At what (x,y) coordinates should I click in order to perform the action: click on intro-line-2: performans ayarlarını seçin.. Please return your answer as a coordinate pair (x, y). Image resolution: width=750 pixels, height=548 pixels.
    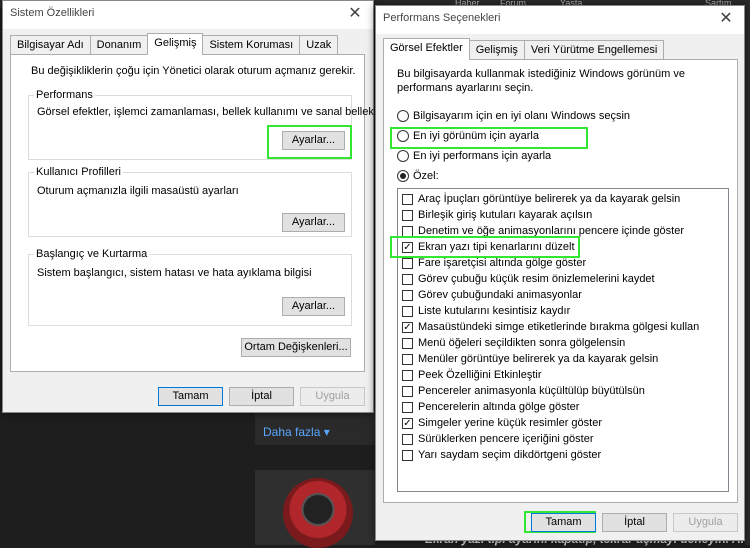
    Looking at the image, I should click on (465, 88).